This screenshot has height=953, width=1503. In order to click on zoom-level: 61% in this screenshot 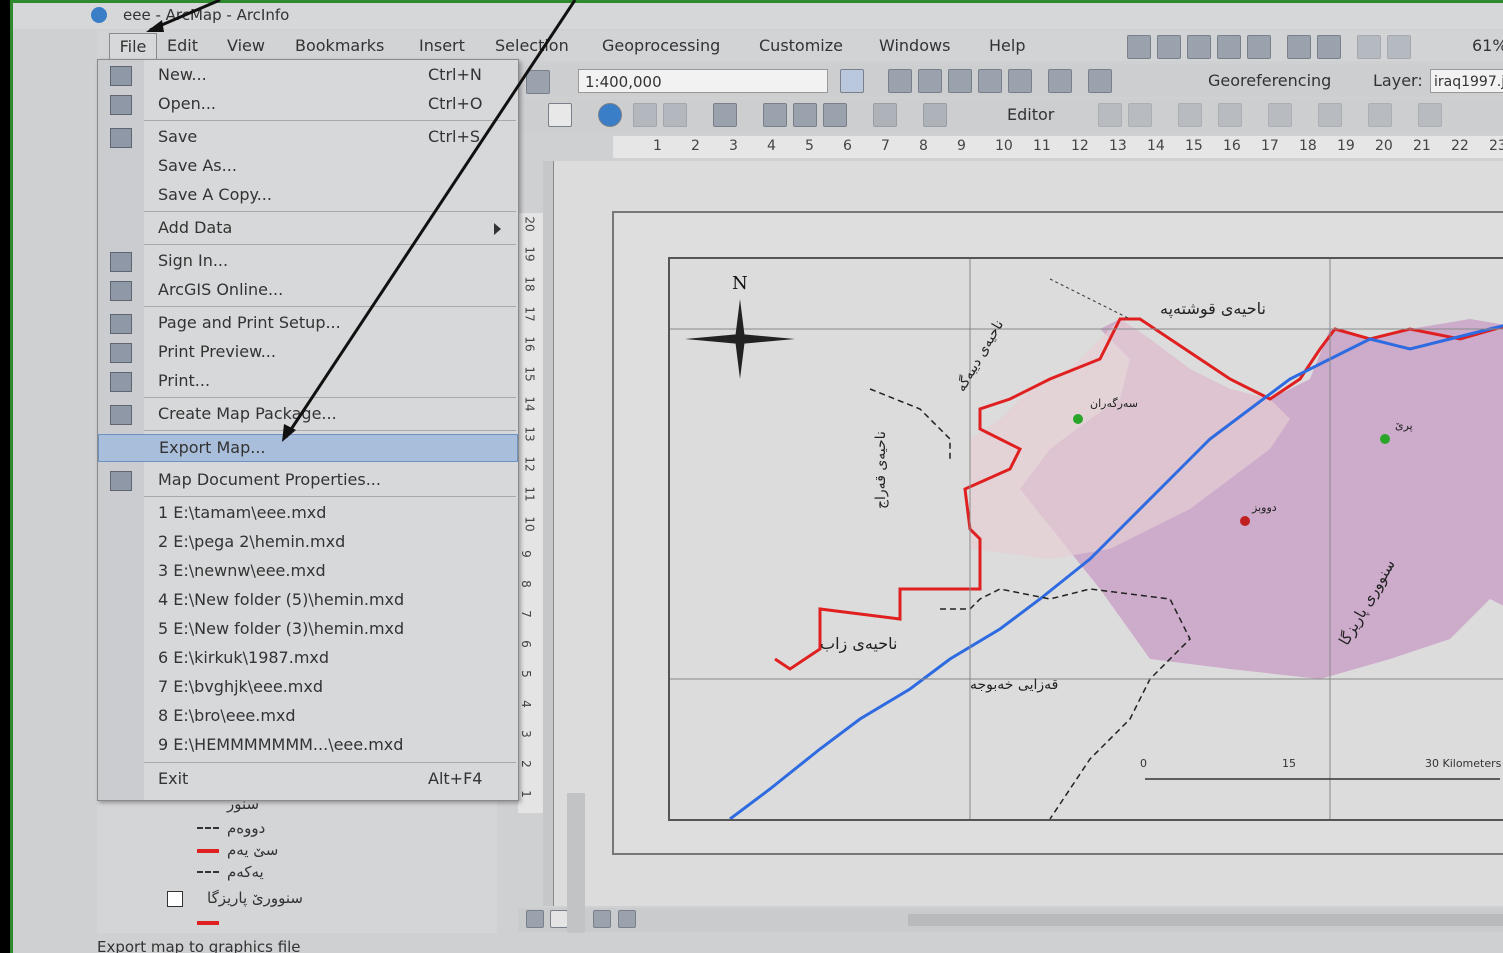, I will do `click(1487, 45)`.